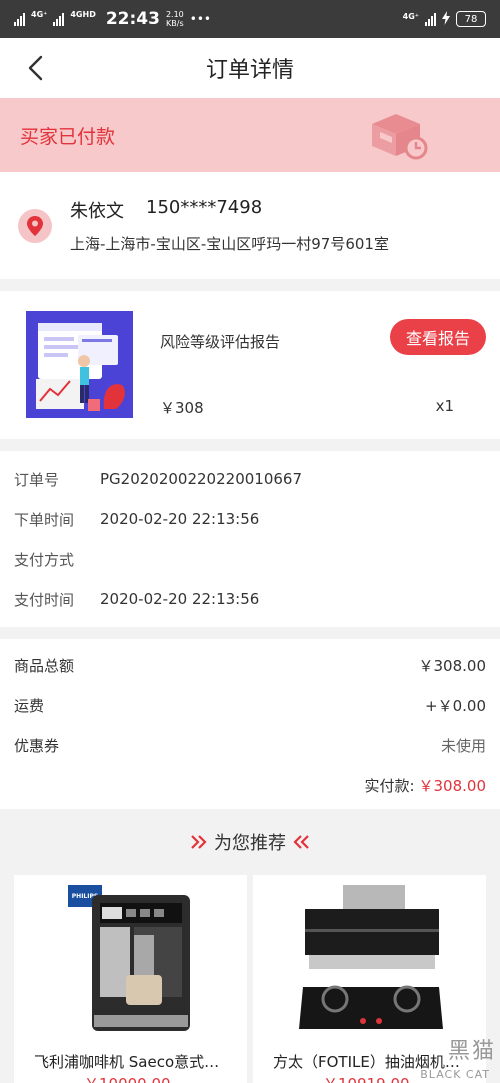 Image resolution: width=500 pixels, height=1083 pixels. Describe the element at coordinates (471, 1051) in the screenshot. I see `watermark-cn: 黑猫` at that location.